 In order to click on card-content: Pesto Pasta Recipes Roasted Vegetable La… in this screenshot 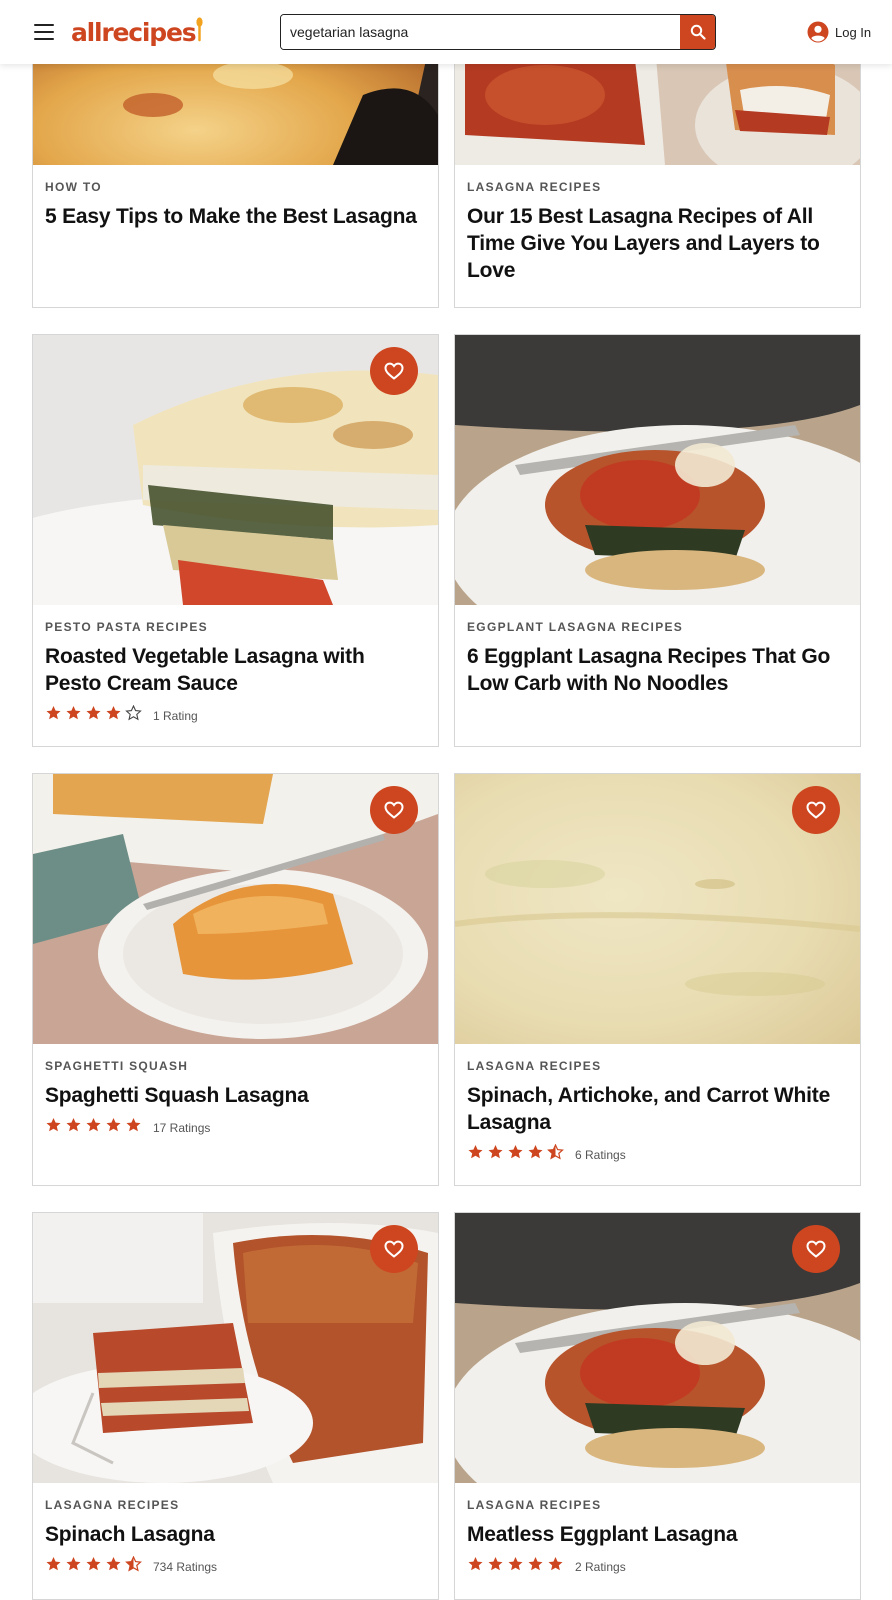, I will do `click(235, 673)`.